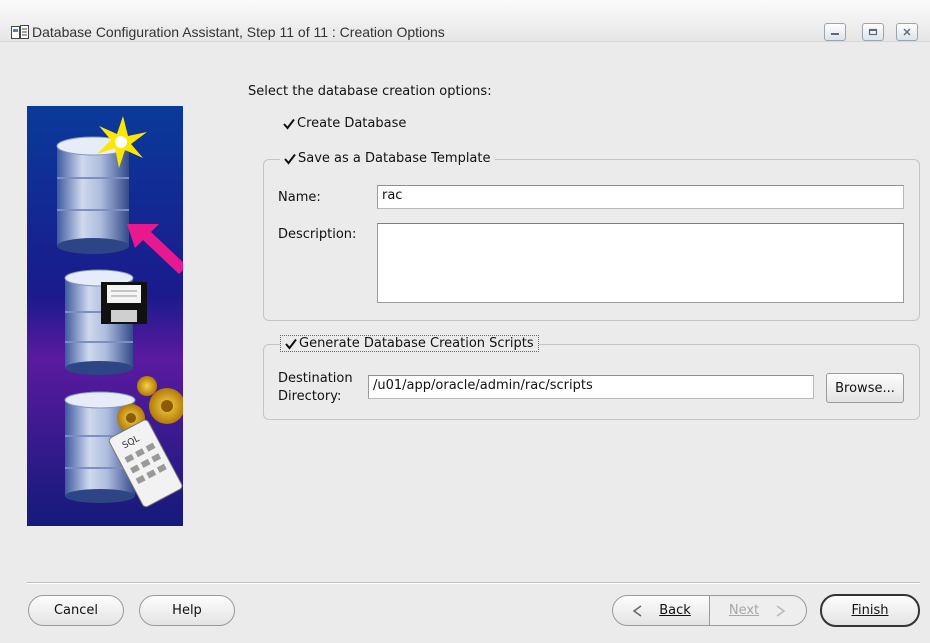  Describe the element at coordinates (370, 91) in the screenshot. I see `creation-options-heading: Select the database creation options:` at that location.